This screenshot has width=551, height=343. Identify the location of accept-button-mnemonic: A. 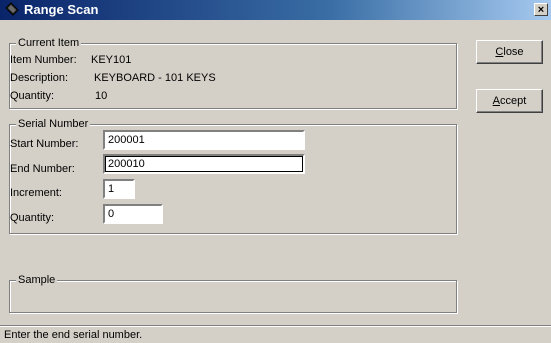
(496, 101).